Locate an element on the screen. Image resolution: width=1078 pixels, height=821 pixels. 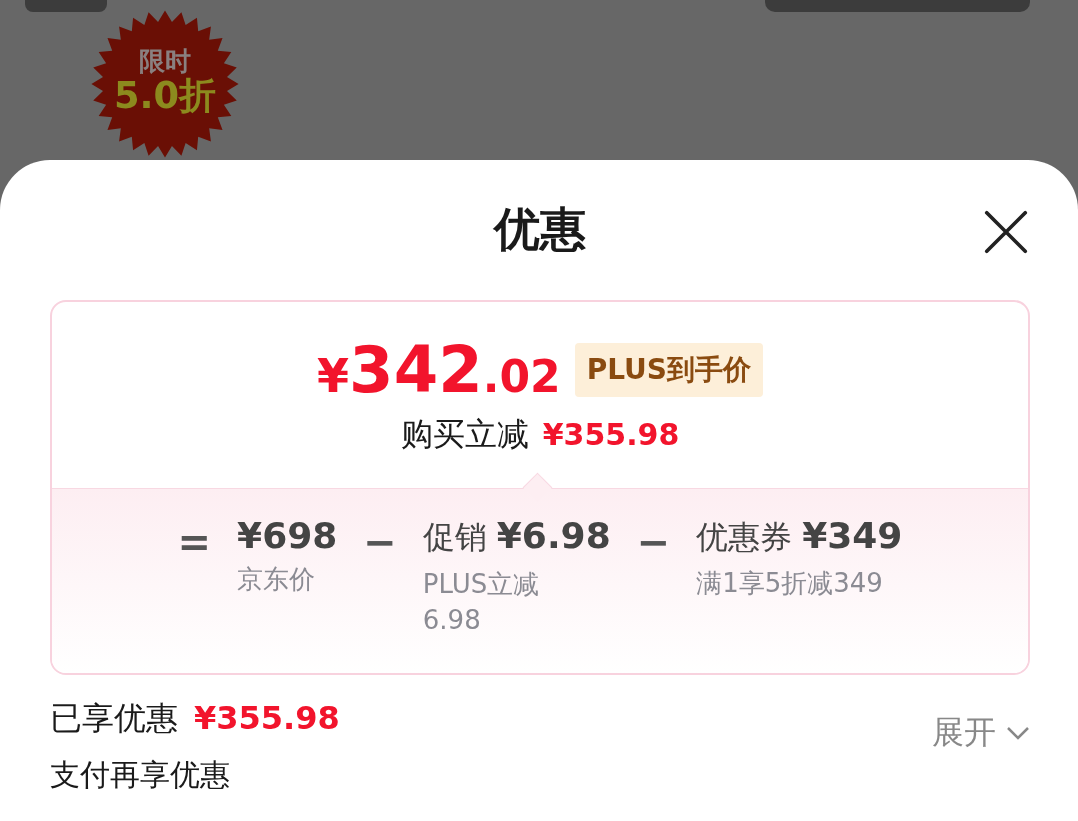
amount-note: 满1享5折减349 is located at coordinates (790, 583).